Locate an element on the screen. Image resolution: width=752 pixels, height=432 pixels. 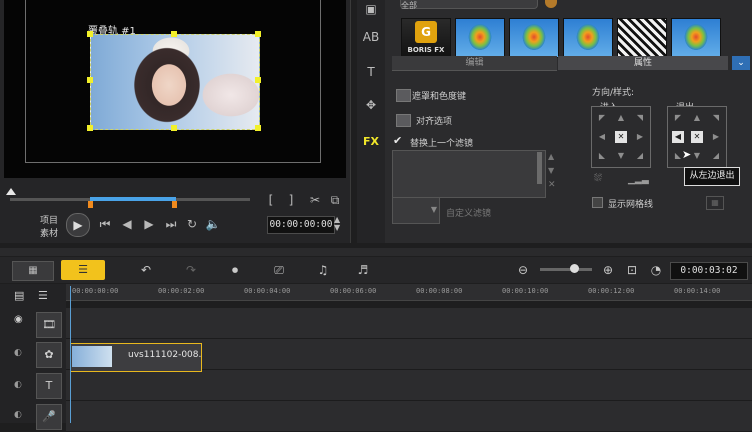
transition-icon: AB is located at coordinates (371, 37).